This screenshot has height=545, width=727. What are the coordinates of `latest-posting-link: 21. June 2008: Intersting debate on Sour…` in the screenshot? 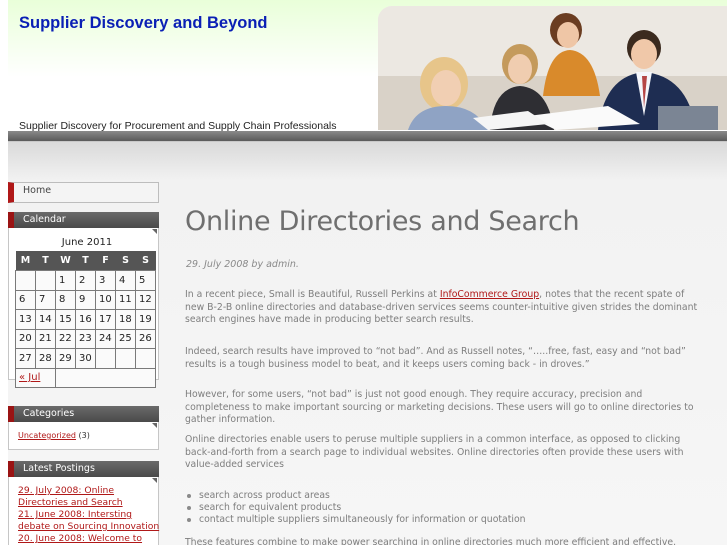 It's located at (88, 520).